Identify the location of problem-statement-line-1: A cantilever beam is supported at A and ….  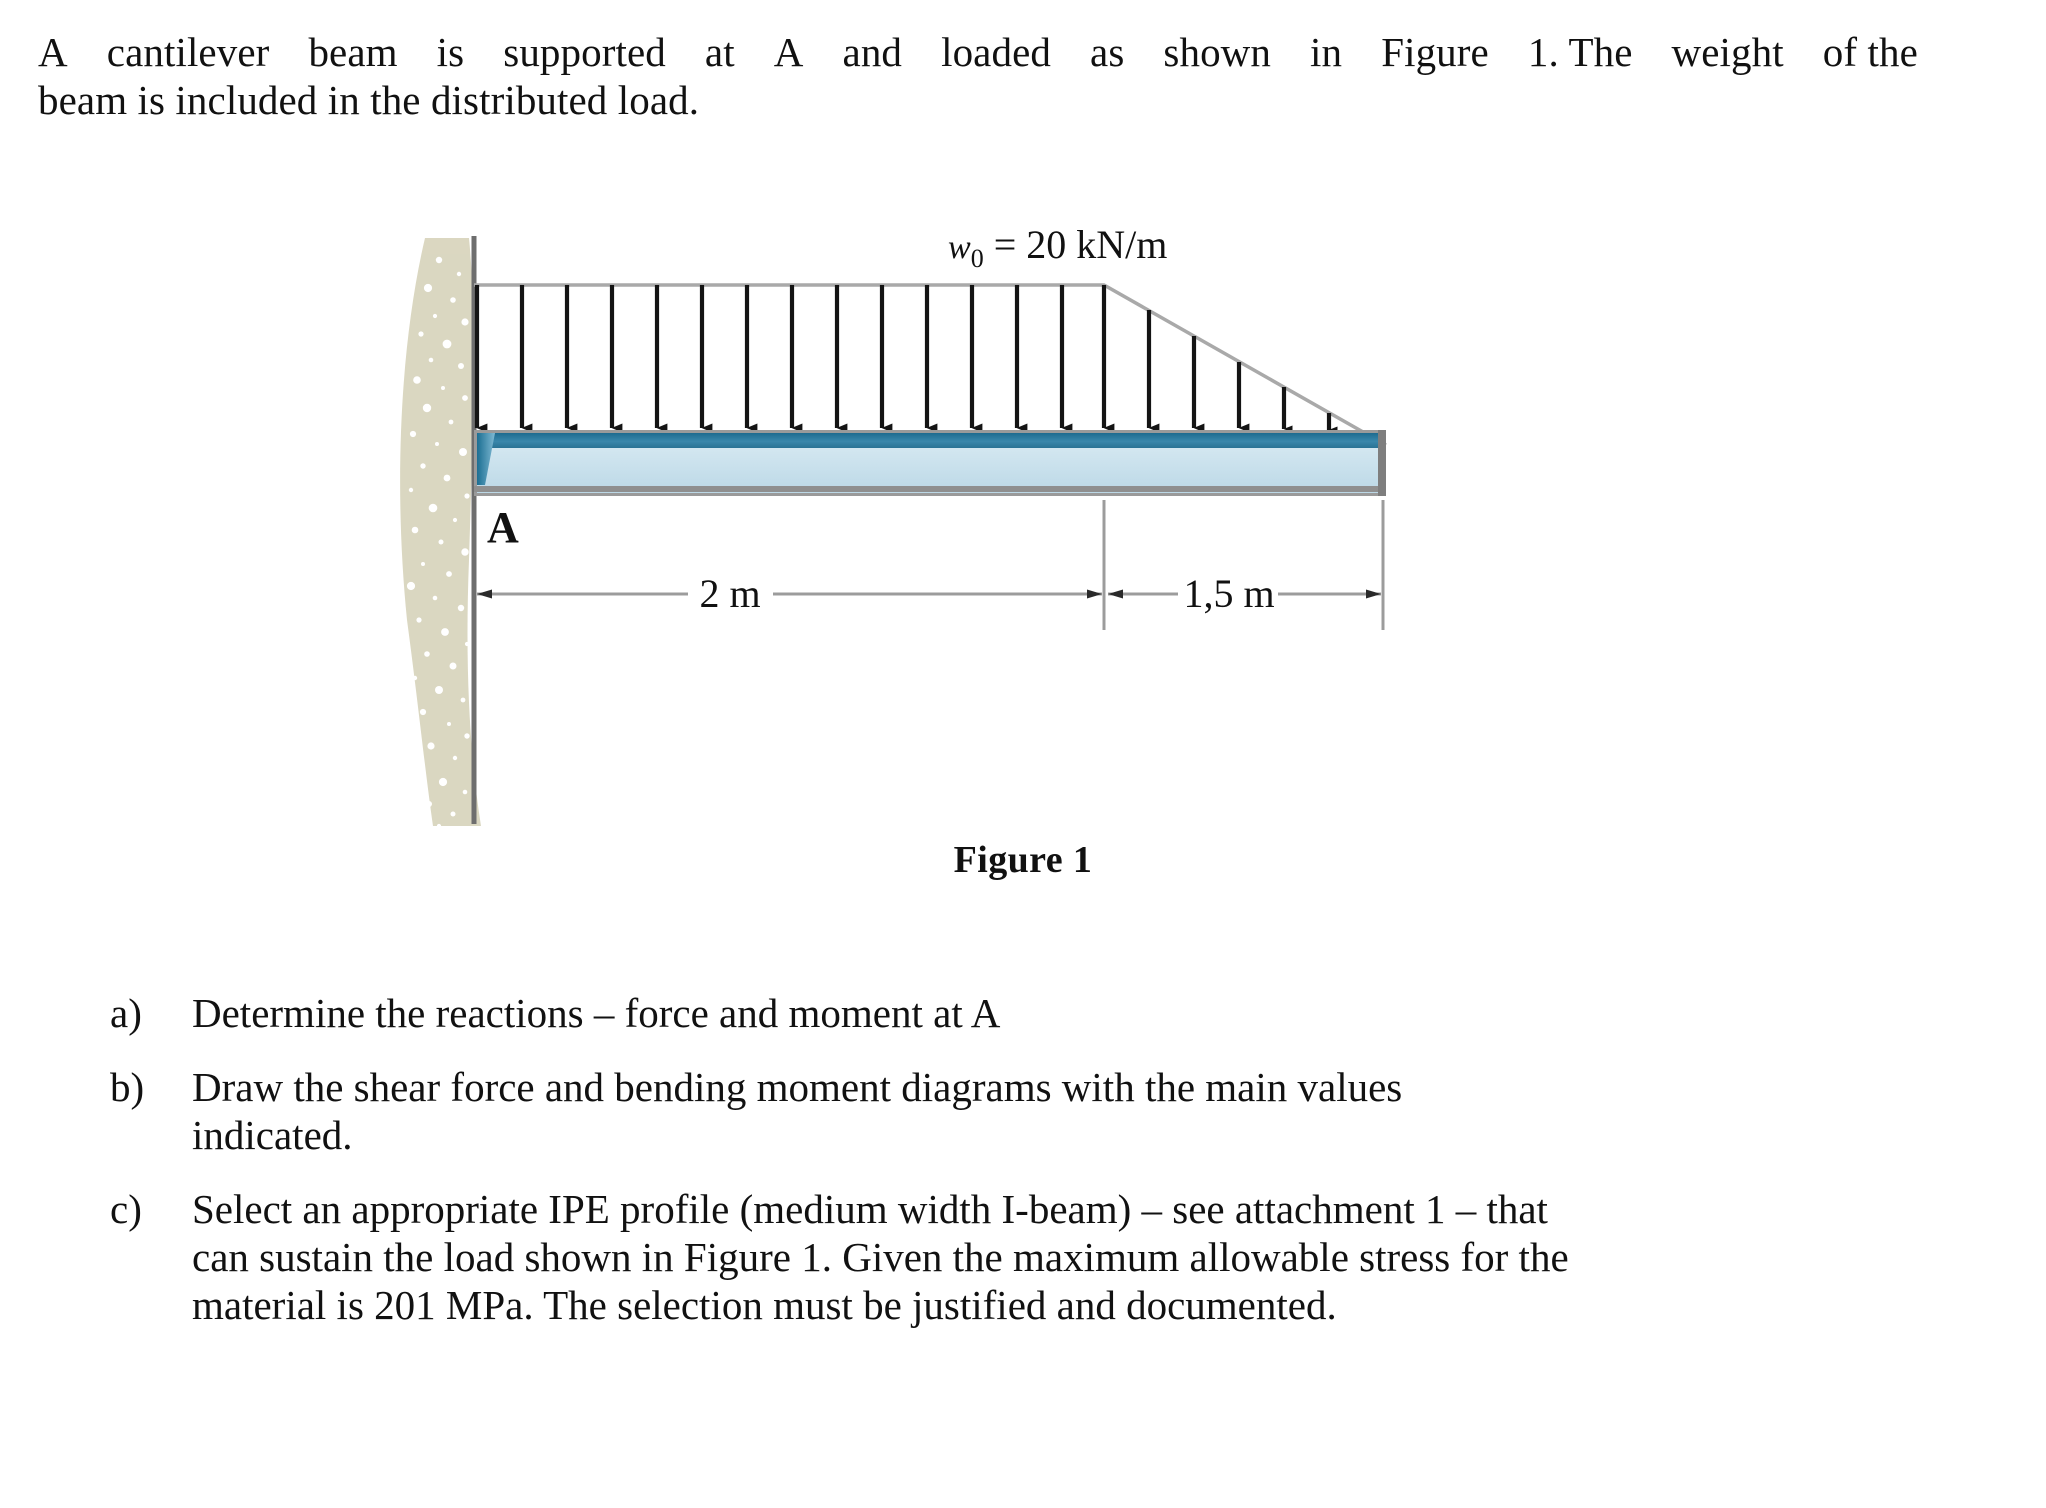
(978, 52).